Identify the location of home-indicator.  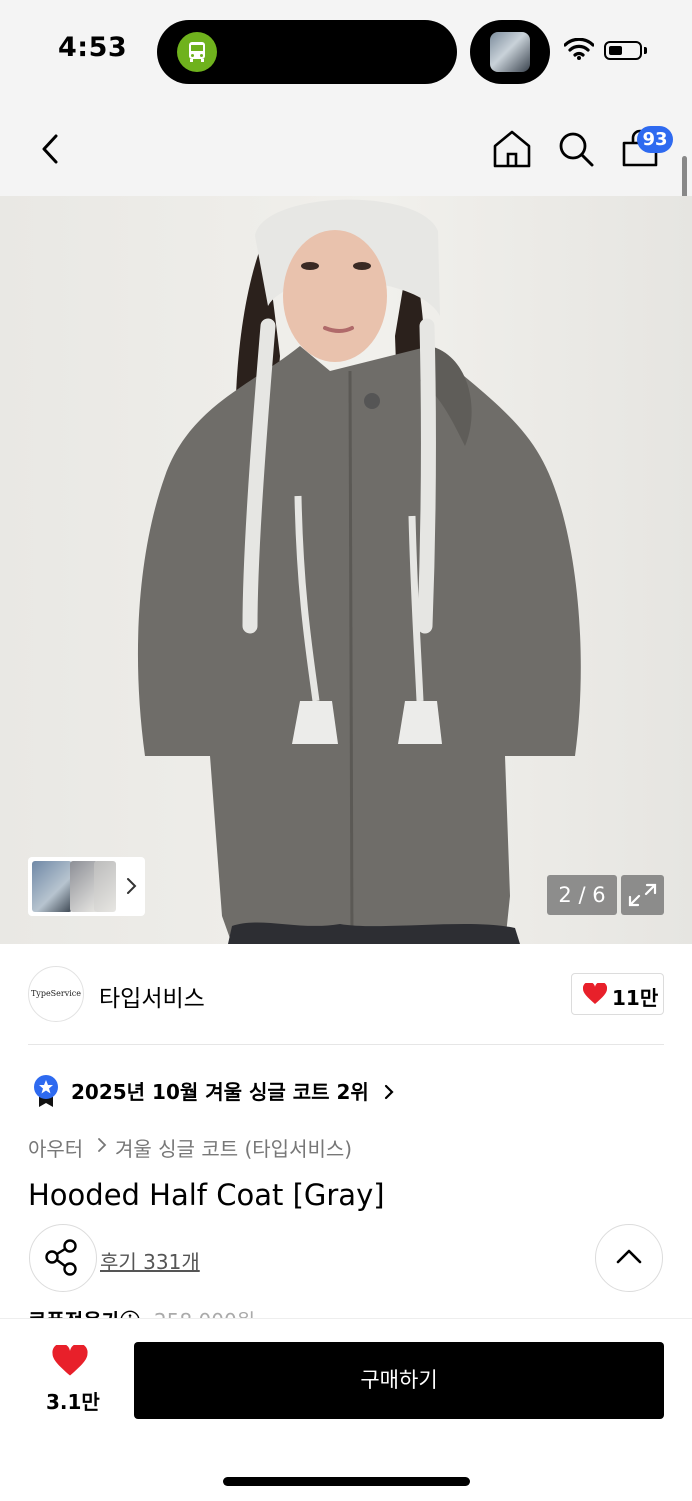
(346, 1481).